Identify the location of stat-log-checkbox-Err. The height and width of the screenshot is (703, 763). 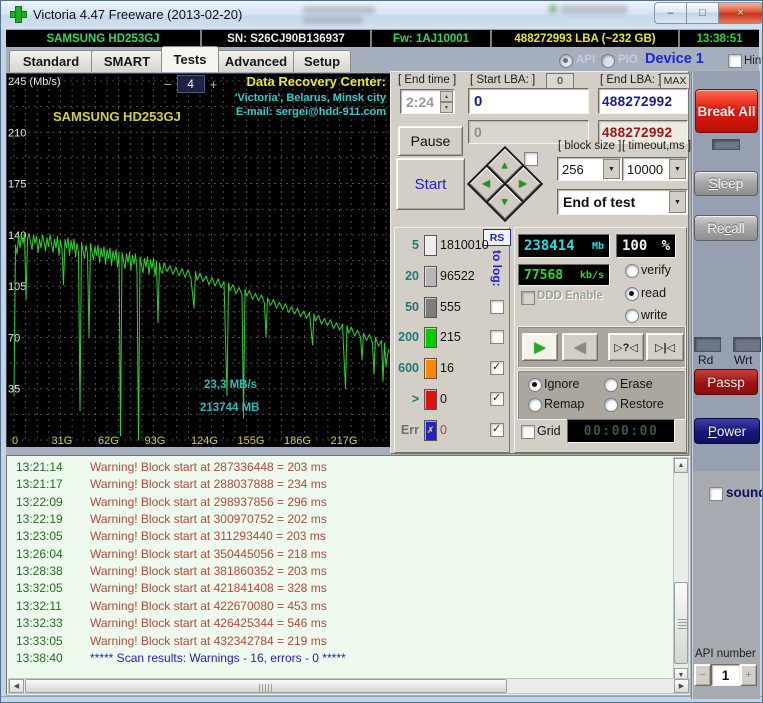
(497, 429).